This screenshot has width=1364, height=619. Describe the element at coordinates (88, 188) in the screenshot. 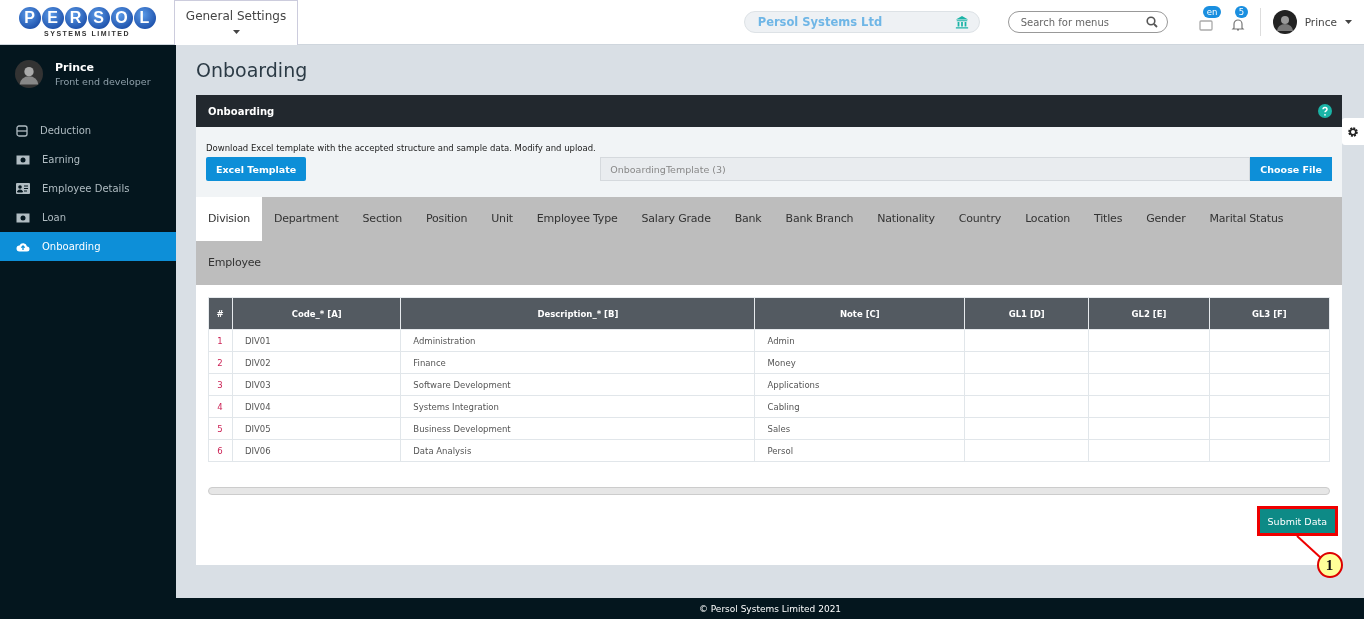

I see `sidebar-item: Employee Details` at that location.